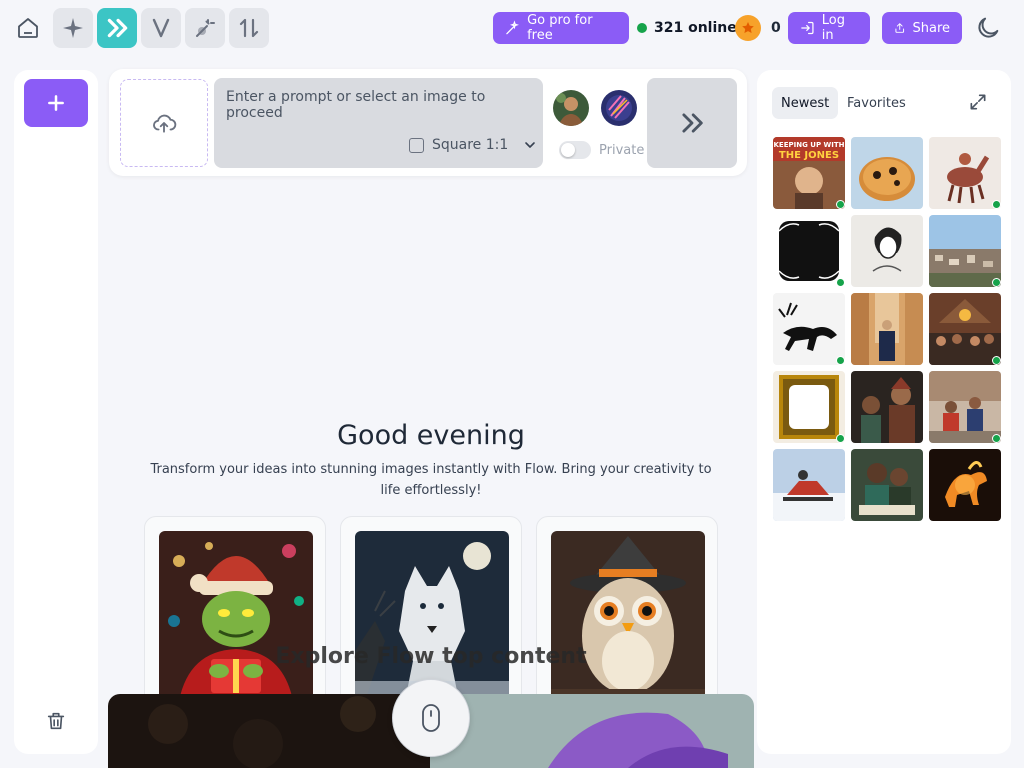 Image resolution: width=1024 pixels, height=768 pixels. I want to click on gallery-thumb: KEEPING UP WITH THE JONES, so click(809, 173).